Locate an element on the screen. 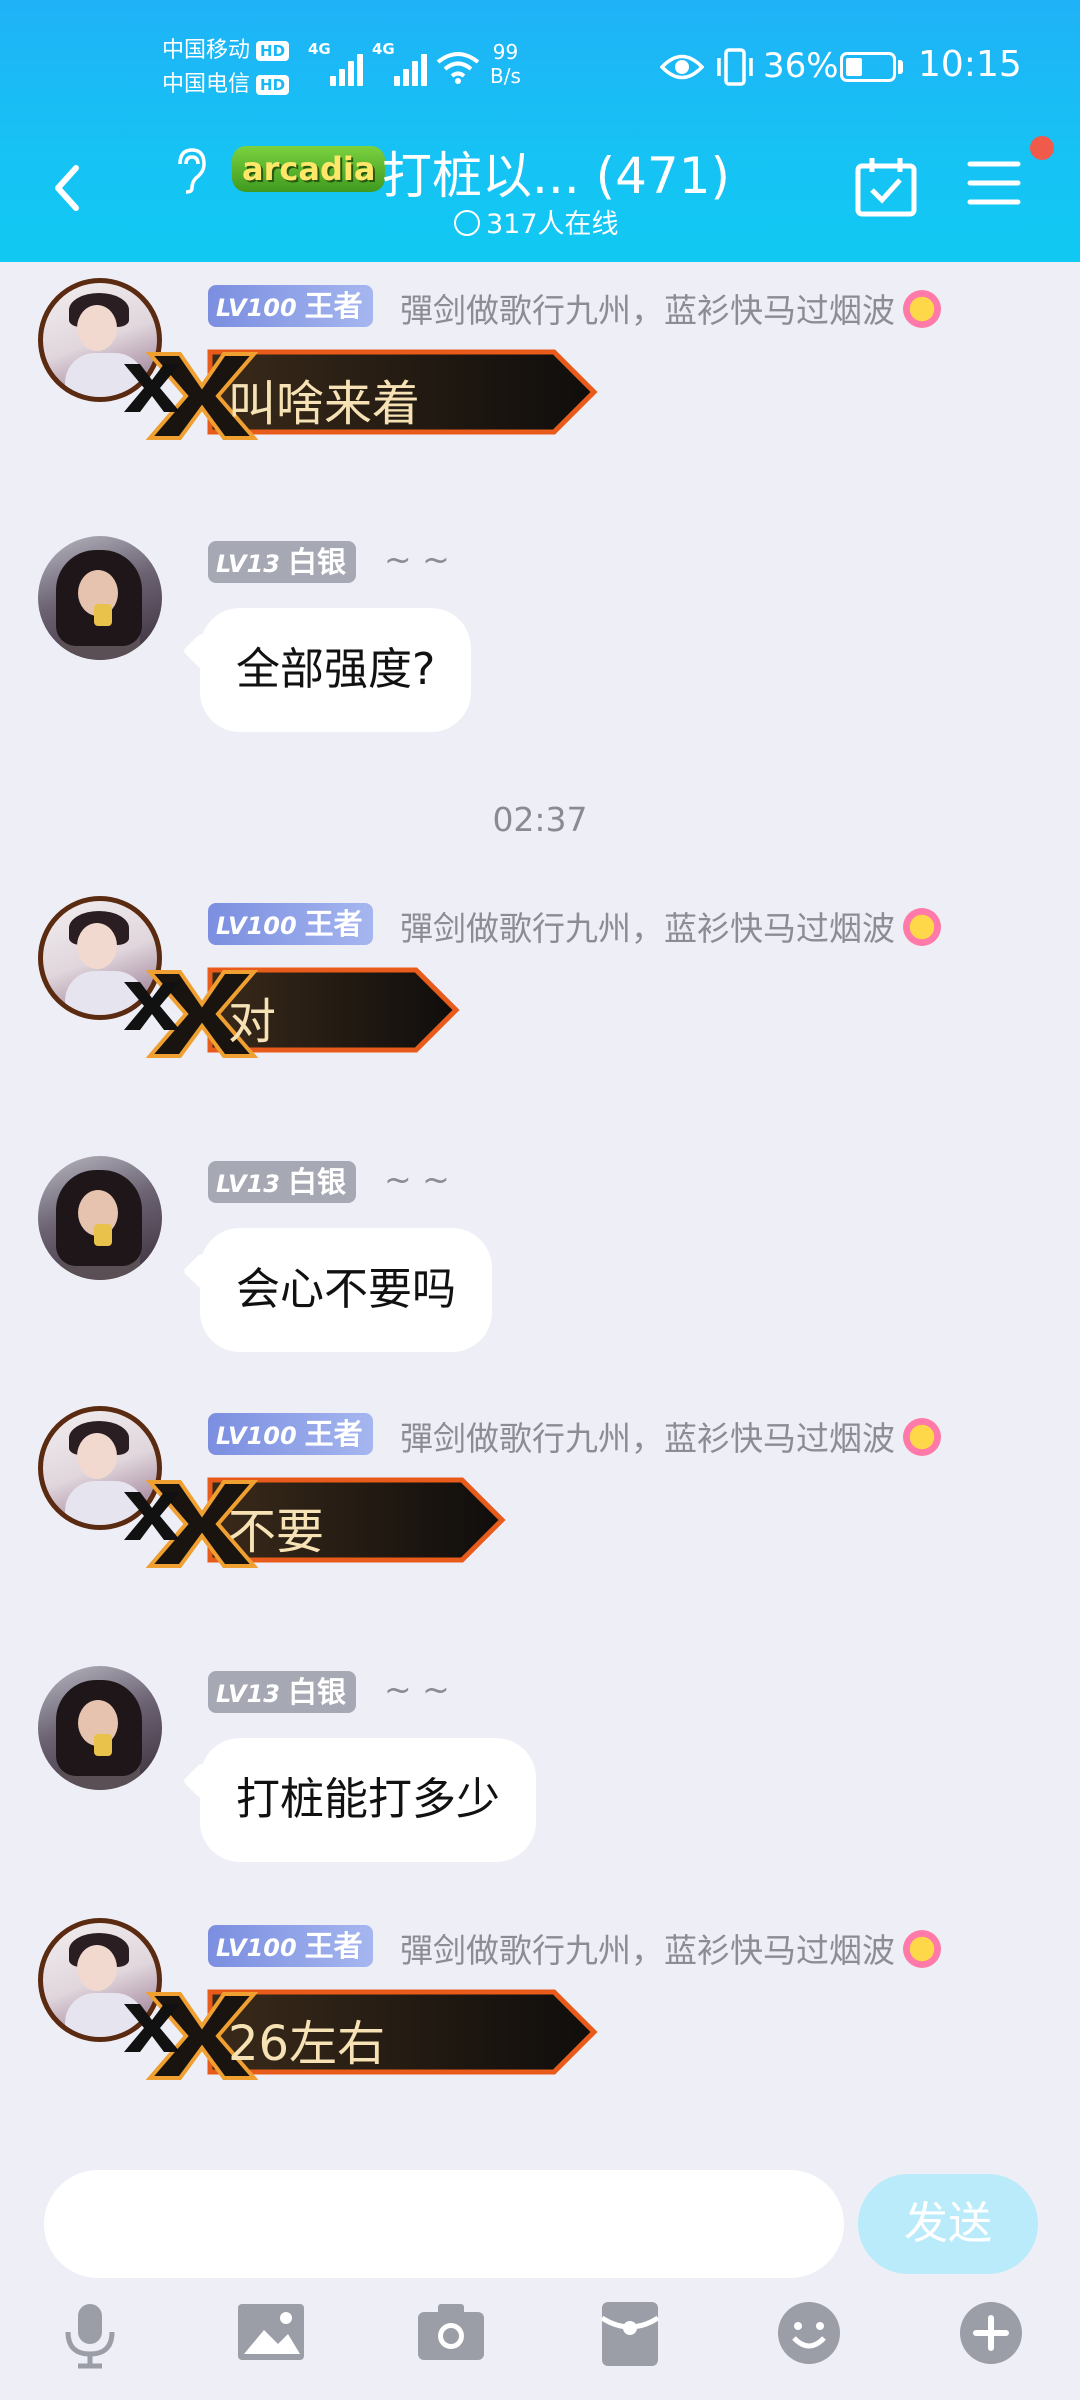  status-bar: 中国移动 HD 中国电信 HD 4G 4G 99 B/s 36% 10:15 is located at coordinates (540, 65).